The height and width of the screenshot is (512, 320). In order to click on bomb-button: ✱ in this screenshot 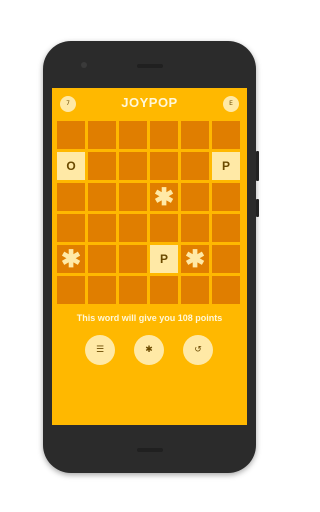, I will do `click(149, 350)`.